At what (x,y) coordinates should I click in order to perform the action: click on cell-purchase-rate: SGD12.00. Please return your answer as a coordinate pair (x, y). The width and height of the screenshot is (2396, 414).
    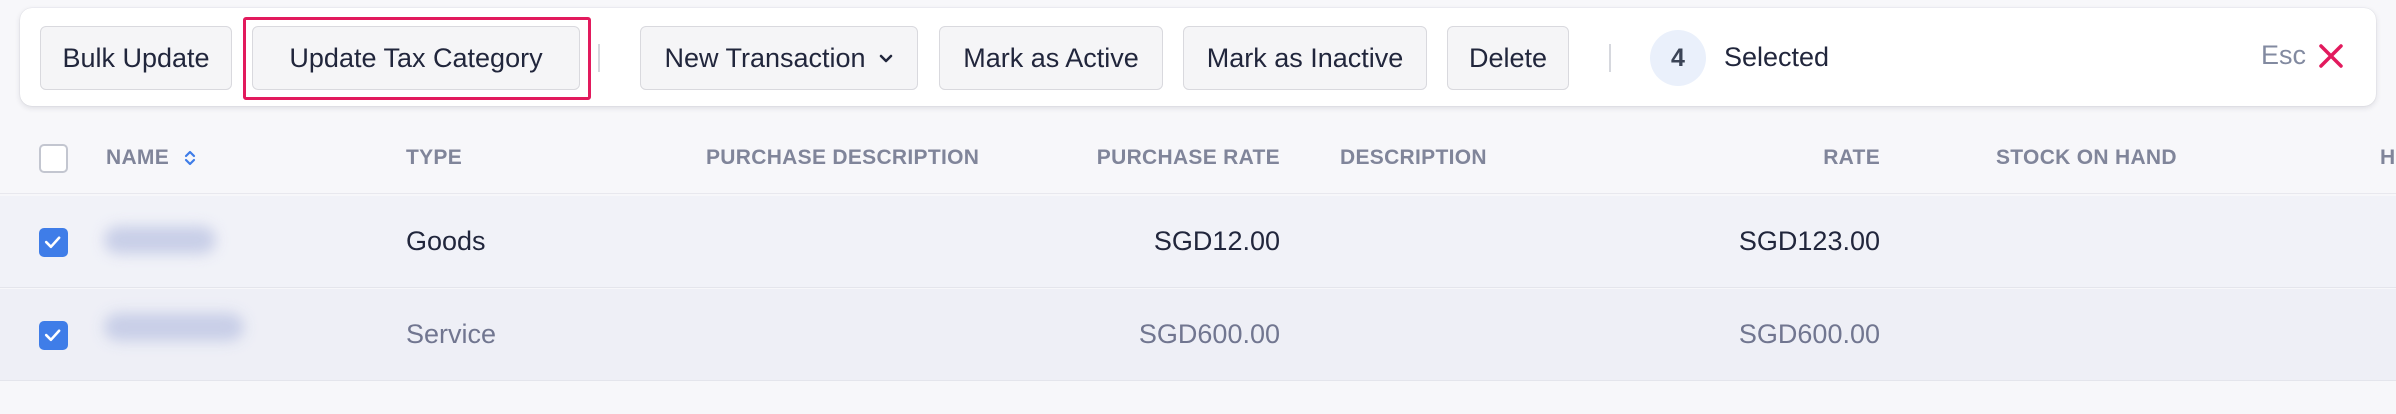
    Looking at the image, I should click on (1216, 241).